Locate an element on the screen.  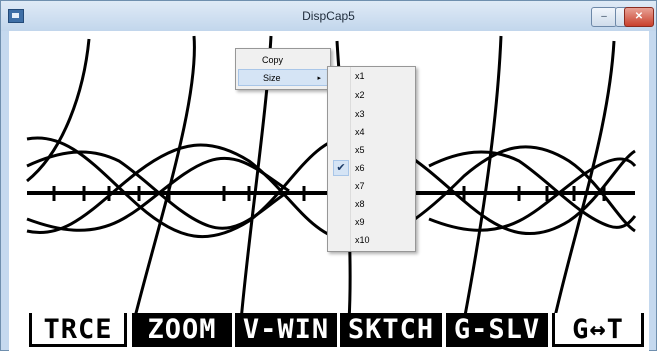
size-option-label: x8 is located at coordinates (360, 204).